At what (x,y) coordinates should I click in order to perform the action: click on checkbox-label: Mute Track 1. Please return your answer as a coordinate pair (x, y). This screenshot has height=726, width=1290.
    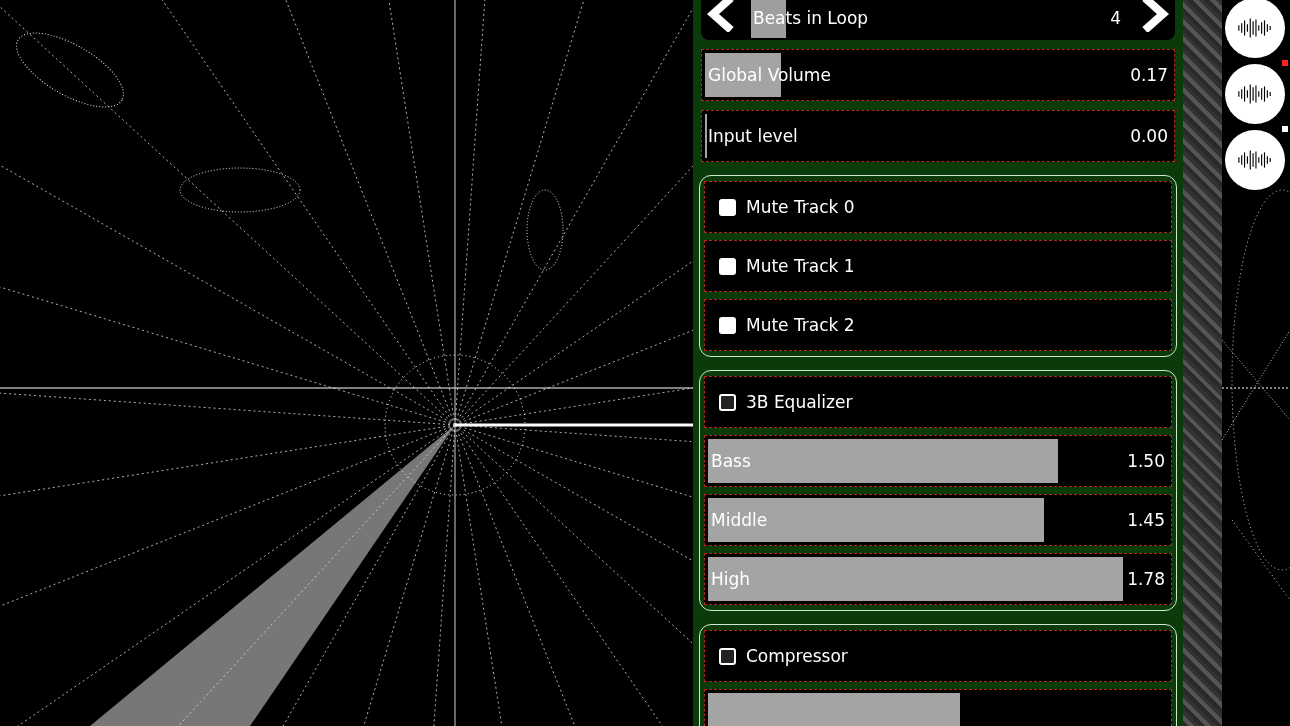
    Looking at the image, I should click on (800, 266).